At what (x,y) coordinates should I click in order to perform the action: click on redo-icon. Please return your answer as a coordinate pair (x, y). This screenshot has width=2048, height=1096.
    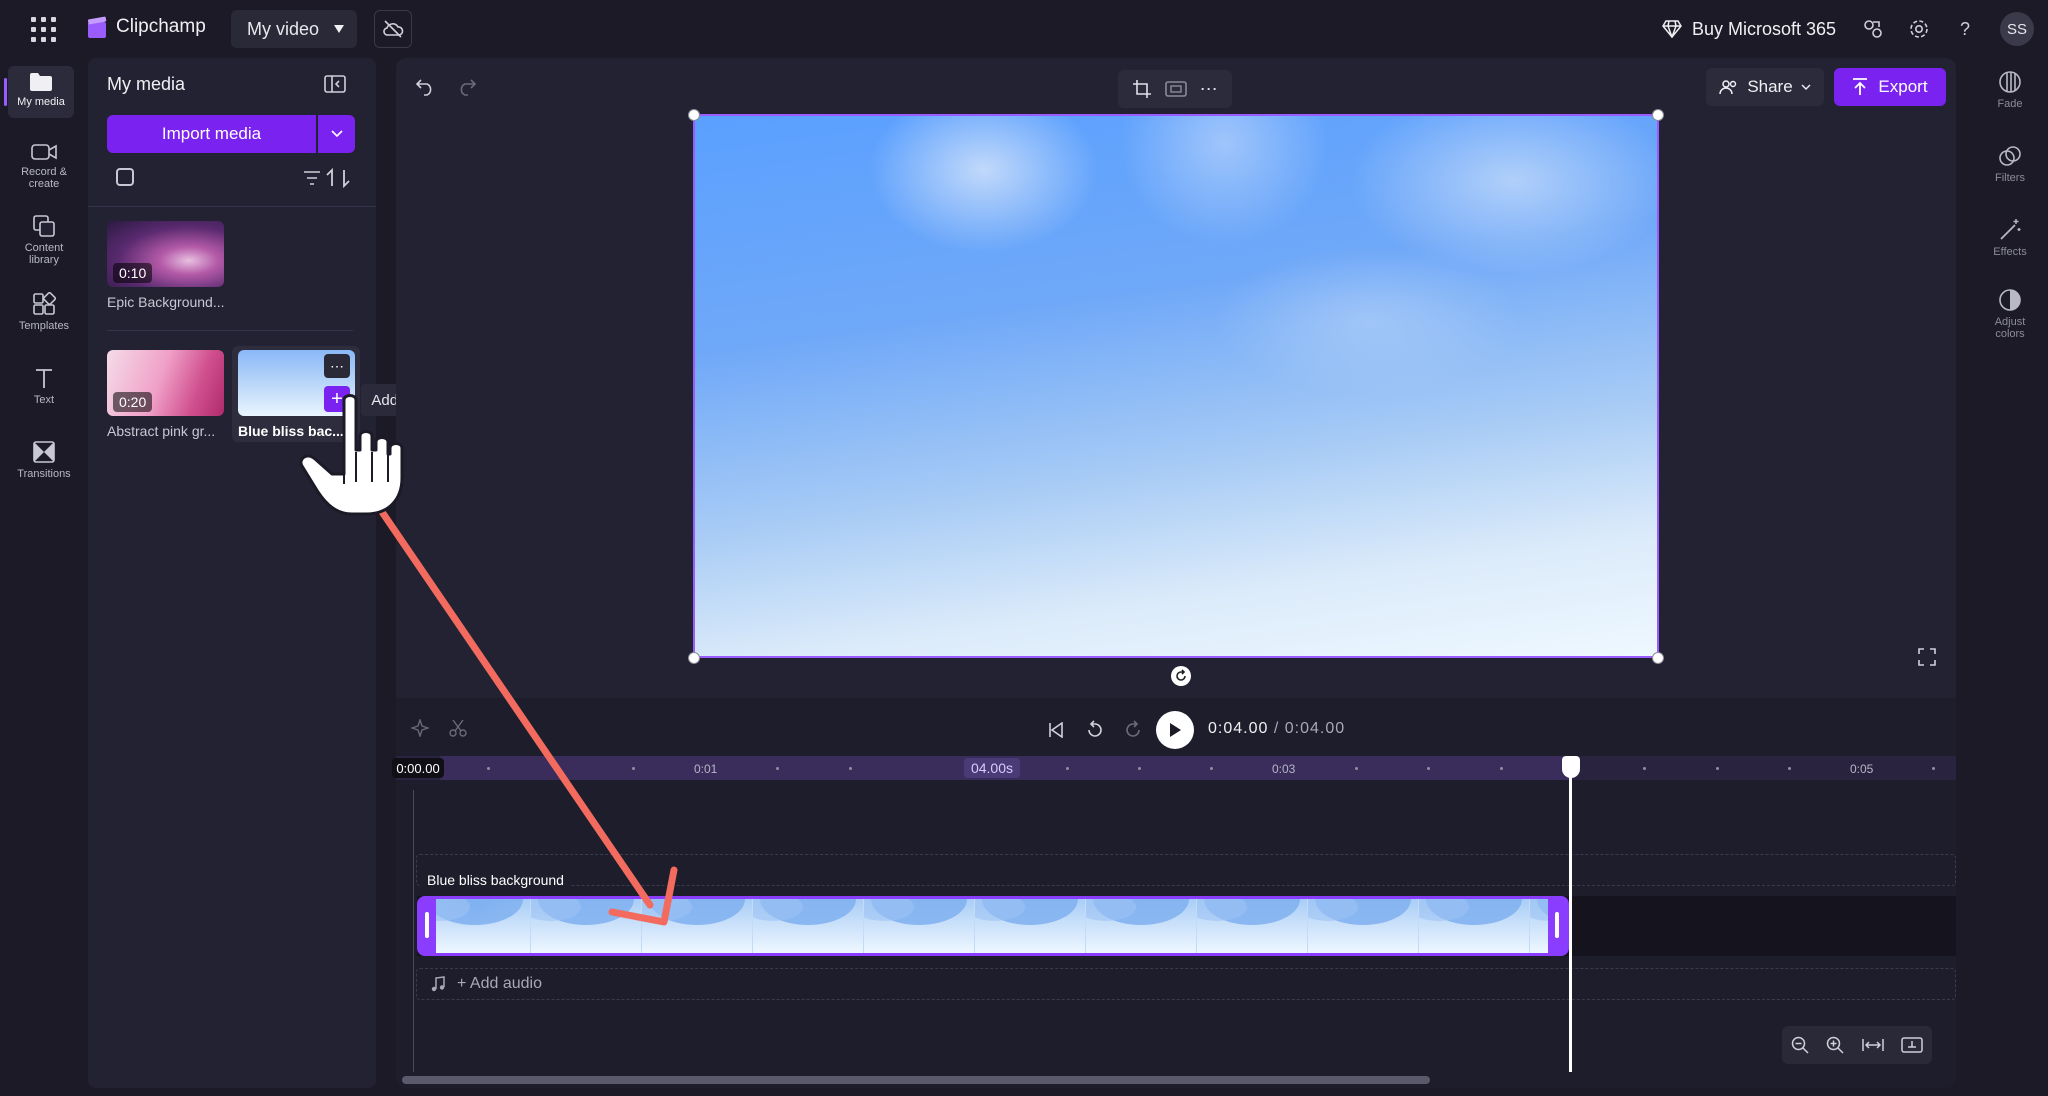
    Looking at the image, I should click on (468, 87).